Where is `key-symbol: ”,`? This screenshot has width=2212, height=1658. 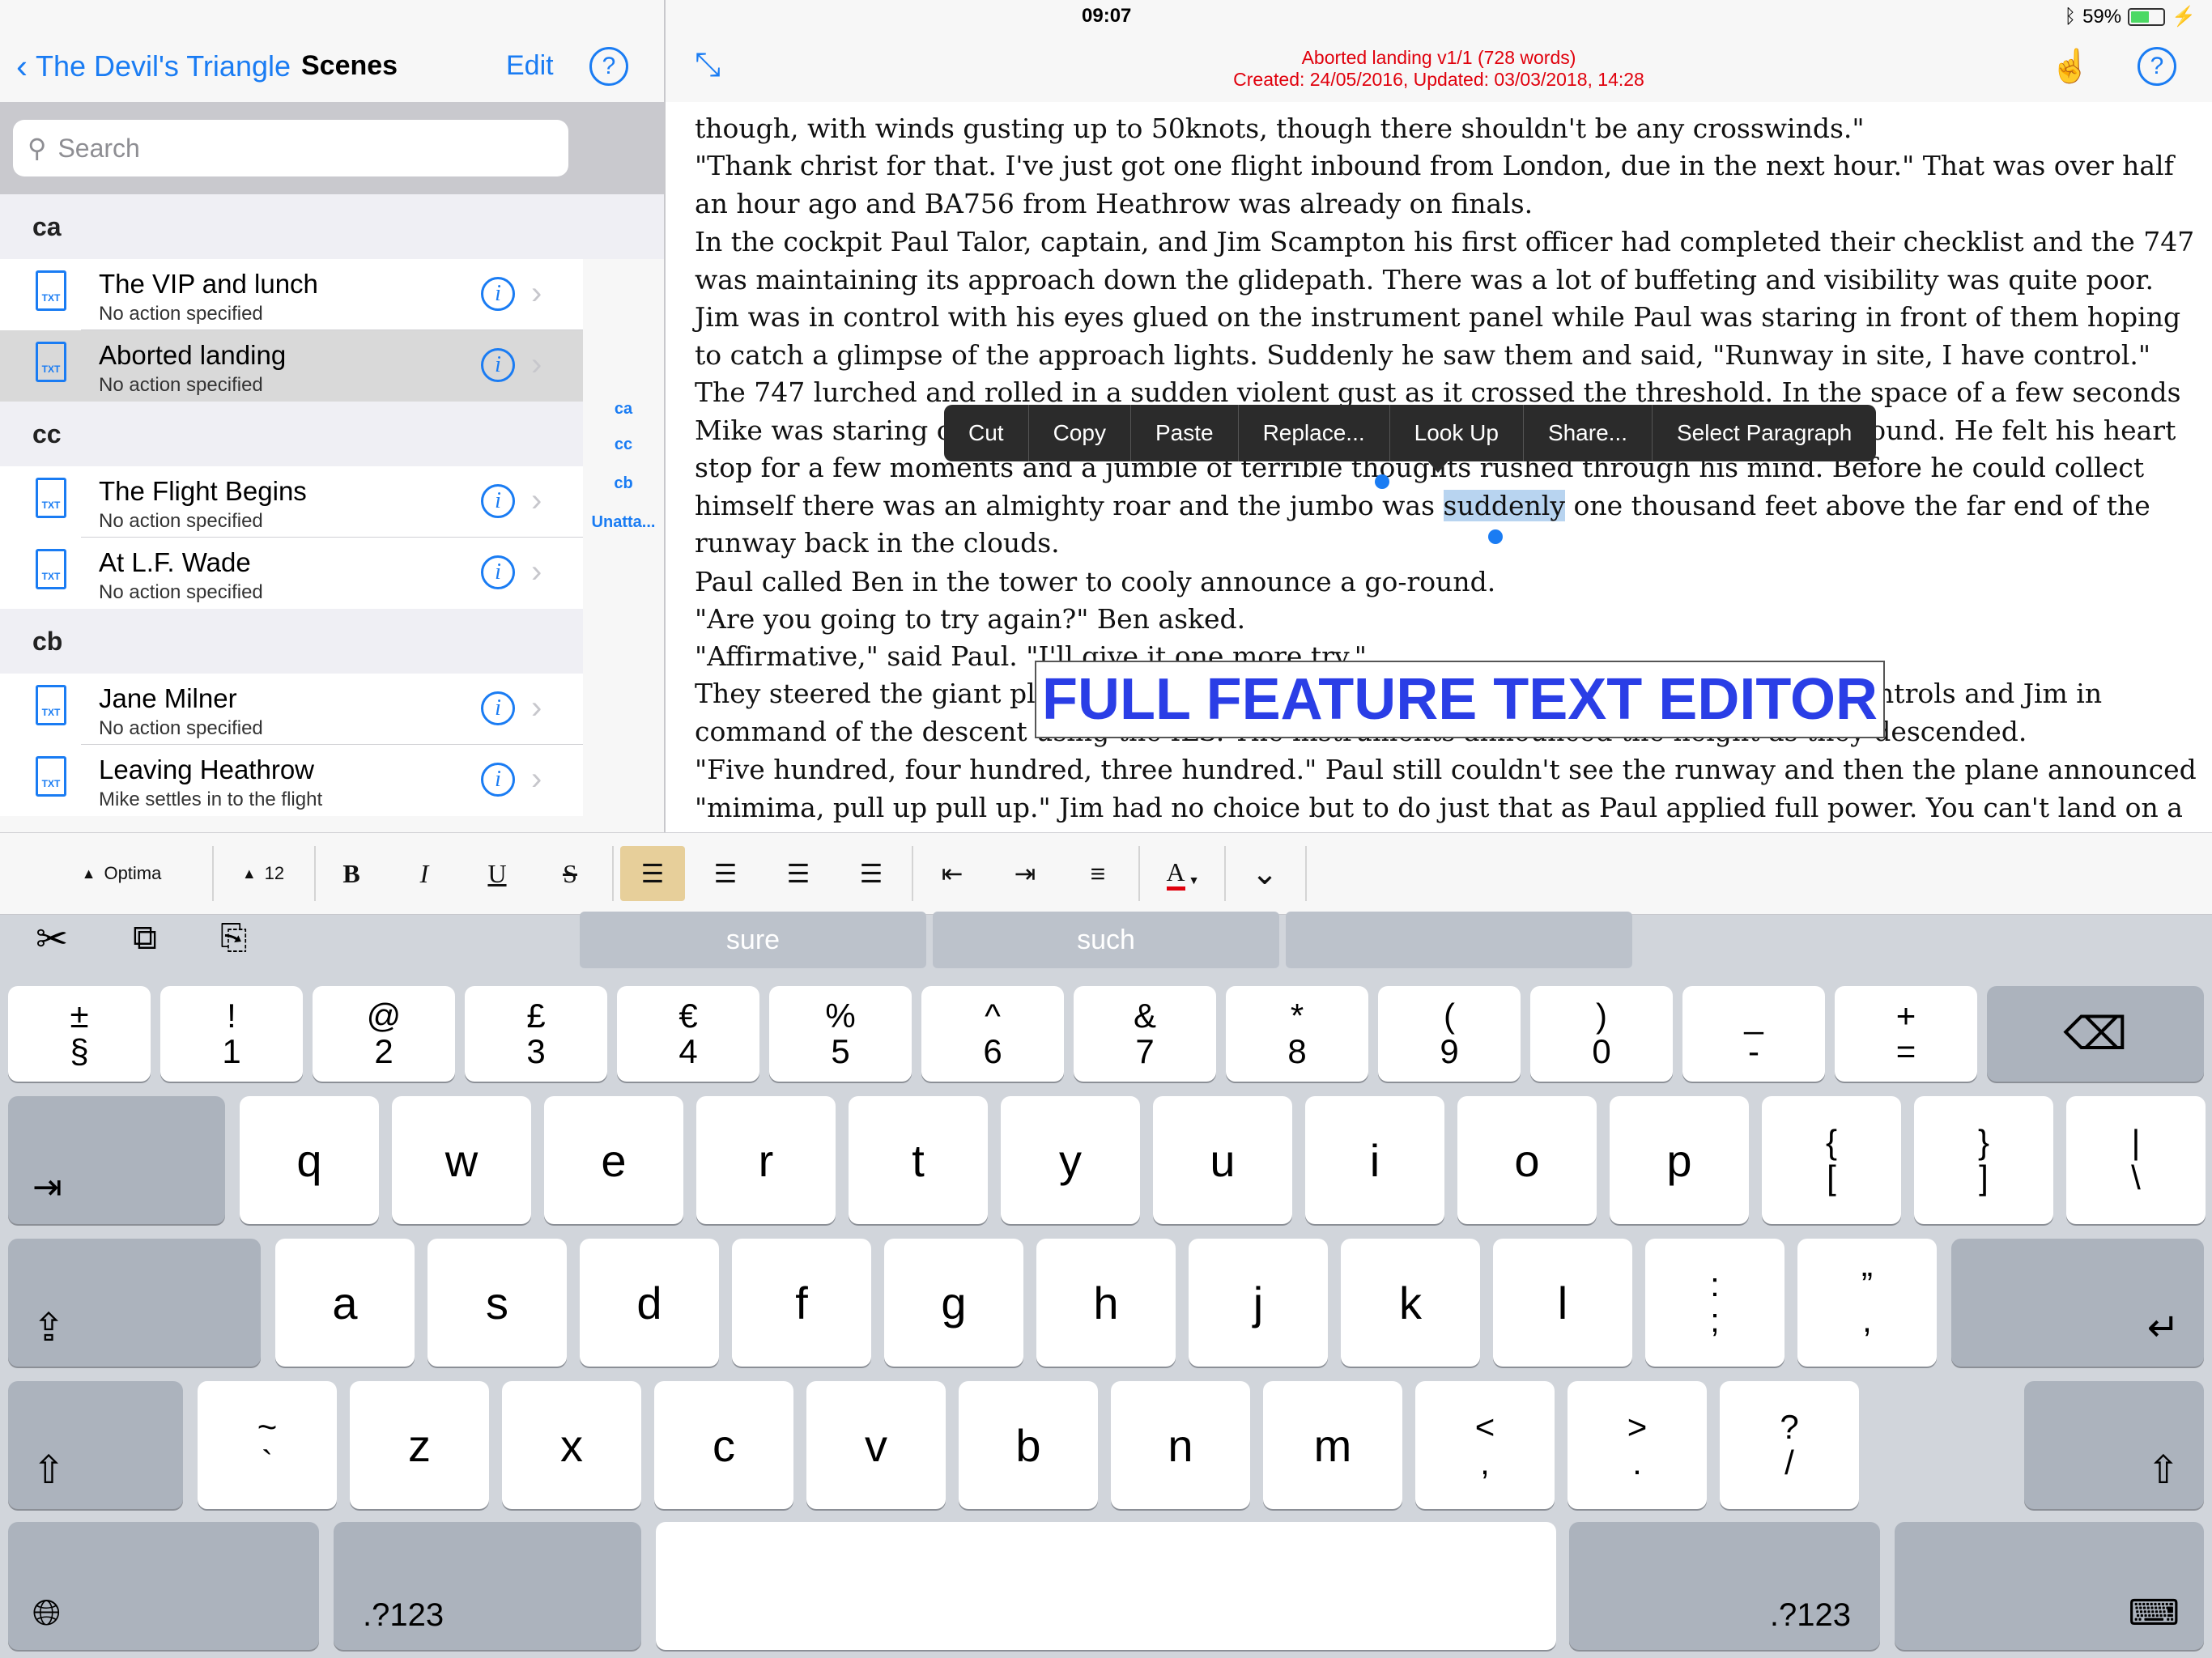 key-symbol: ”, is located at coordinates (1867, 1303).